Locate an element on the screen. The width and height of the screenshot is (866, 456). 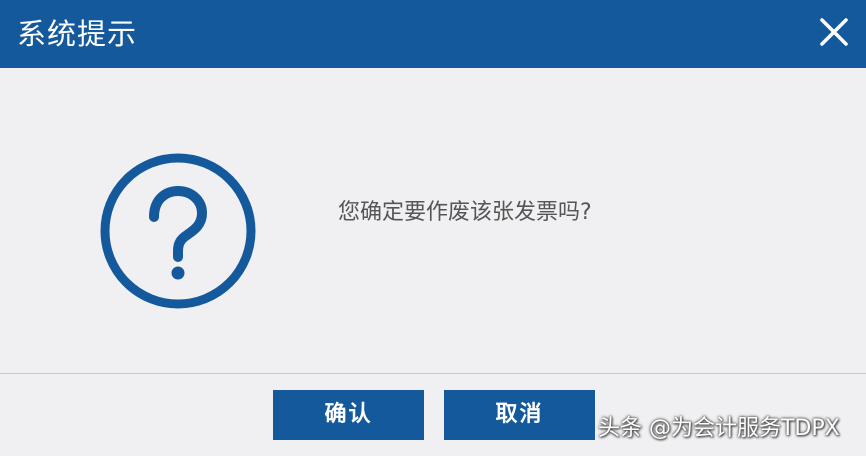
confirm-button: 确认 is located at coordinates (348, 415).